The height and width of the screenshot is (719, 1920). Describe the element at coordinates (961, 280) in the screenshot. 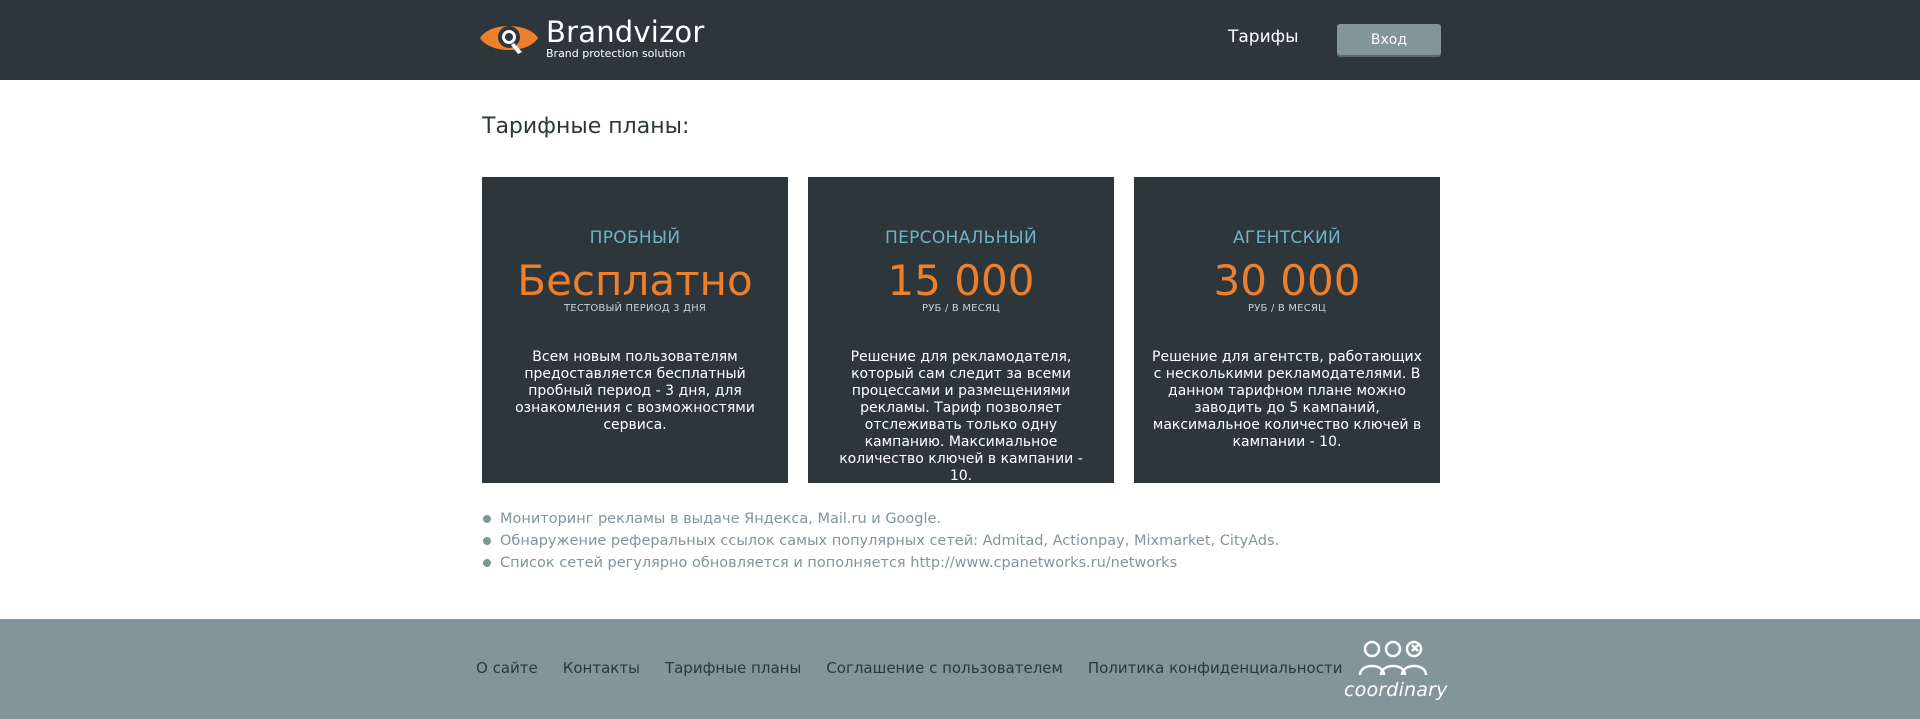

I see `plan-price: 15 000` at that location.